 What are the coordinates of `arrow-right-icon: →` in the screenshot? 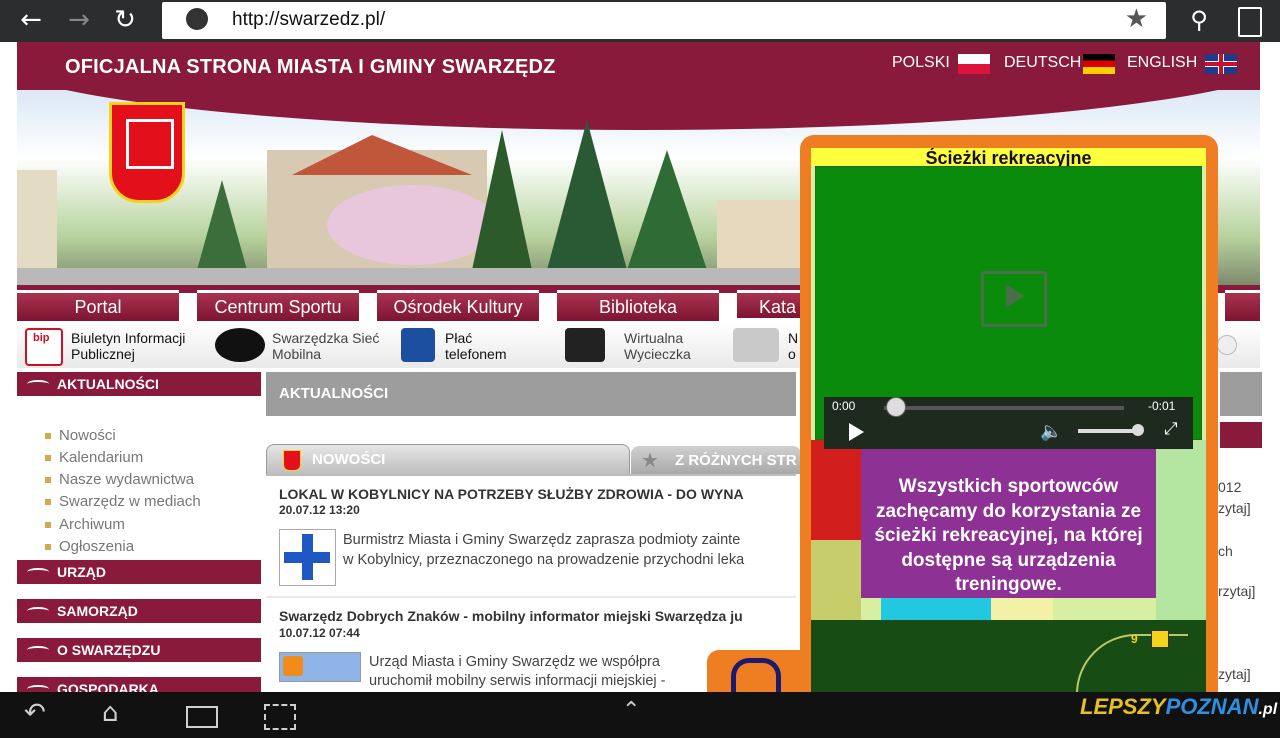 It's located at (79, 20).